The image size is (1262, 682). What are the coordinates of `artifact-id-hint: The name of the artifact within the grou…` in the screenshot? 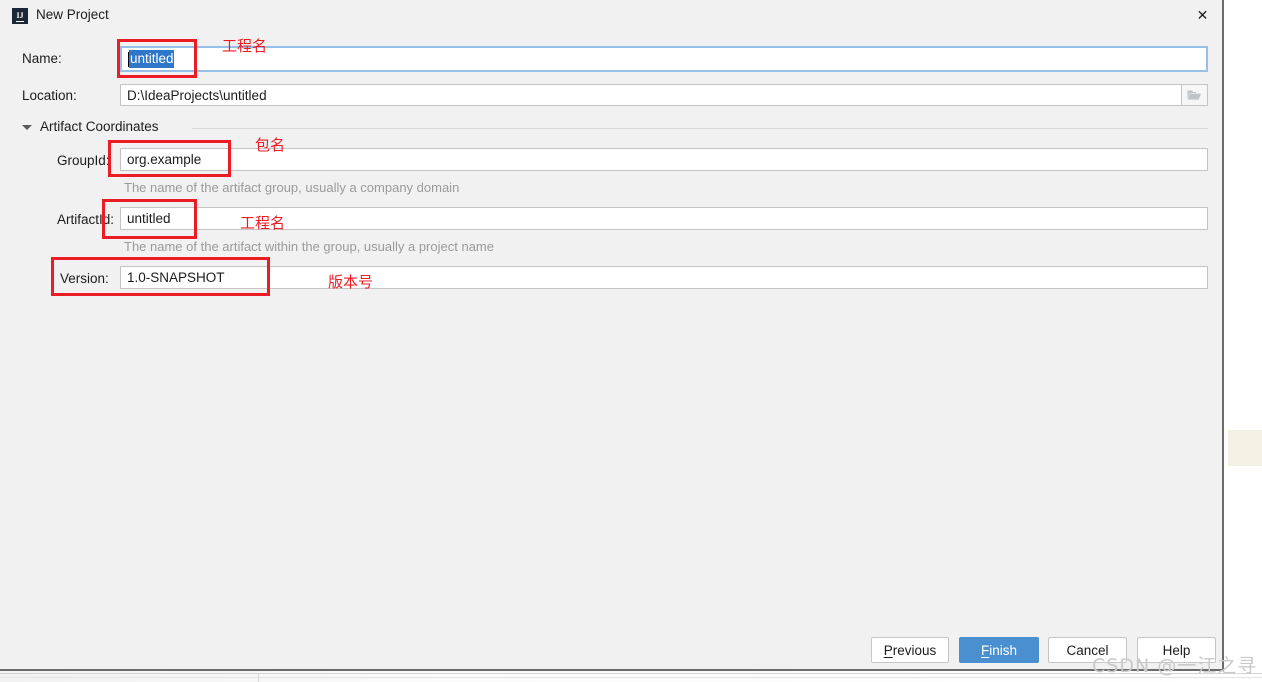 It's located at (309, 246).